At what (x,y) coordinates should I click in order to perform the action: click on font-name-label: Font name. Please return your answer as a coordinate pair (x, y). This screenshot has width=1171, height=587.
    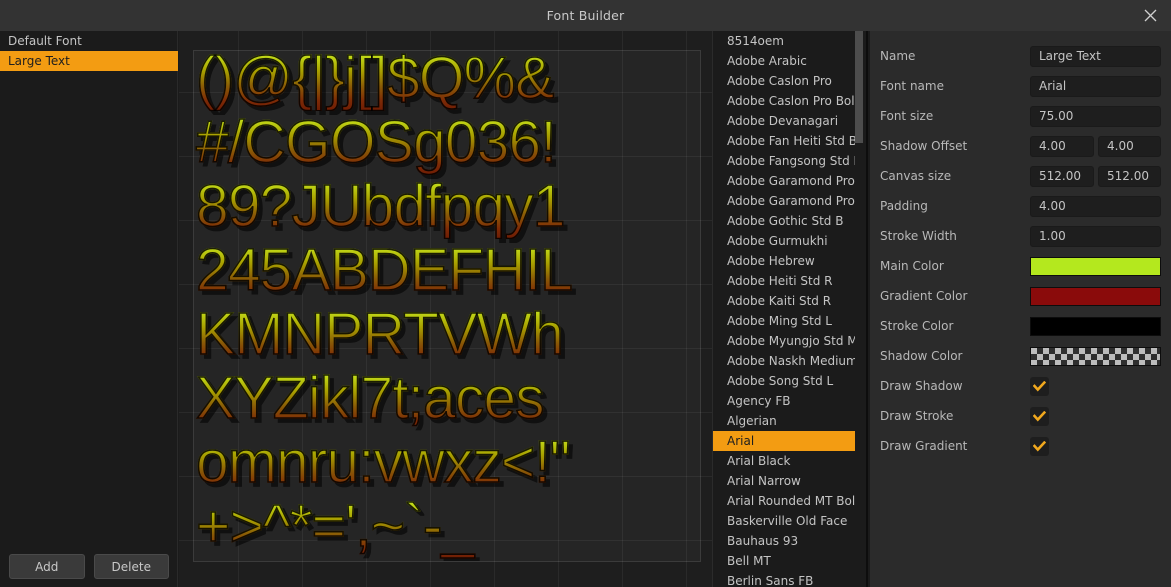
    Looking at the image, I should click on (912, 86).